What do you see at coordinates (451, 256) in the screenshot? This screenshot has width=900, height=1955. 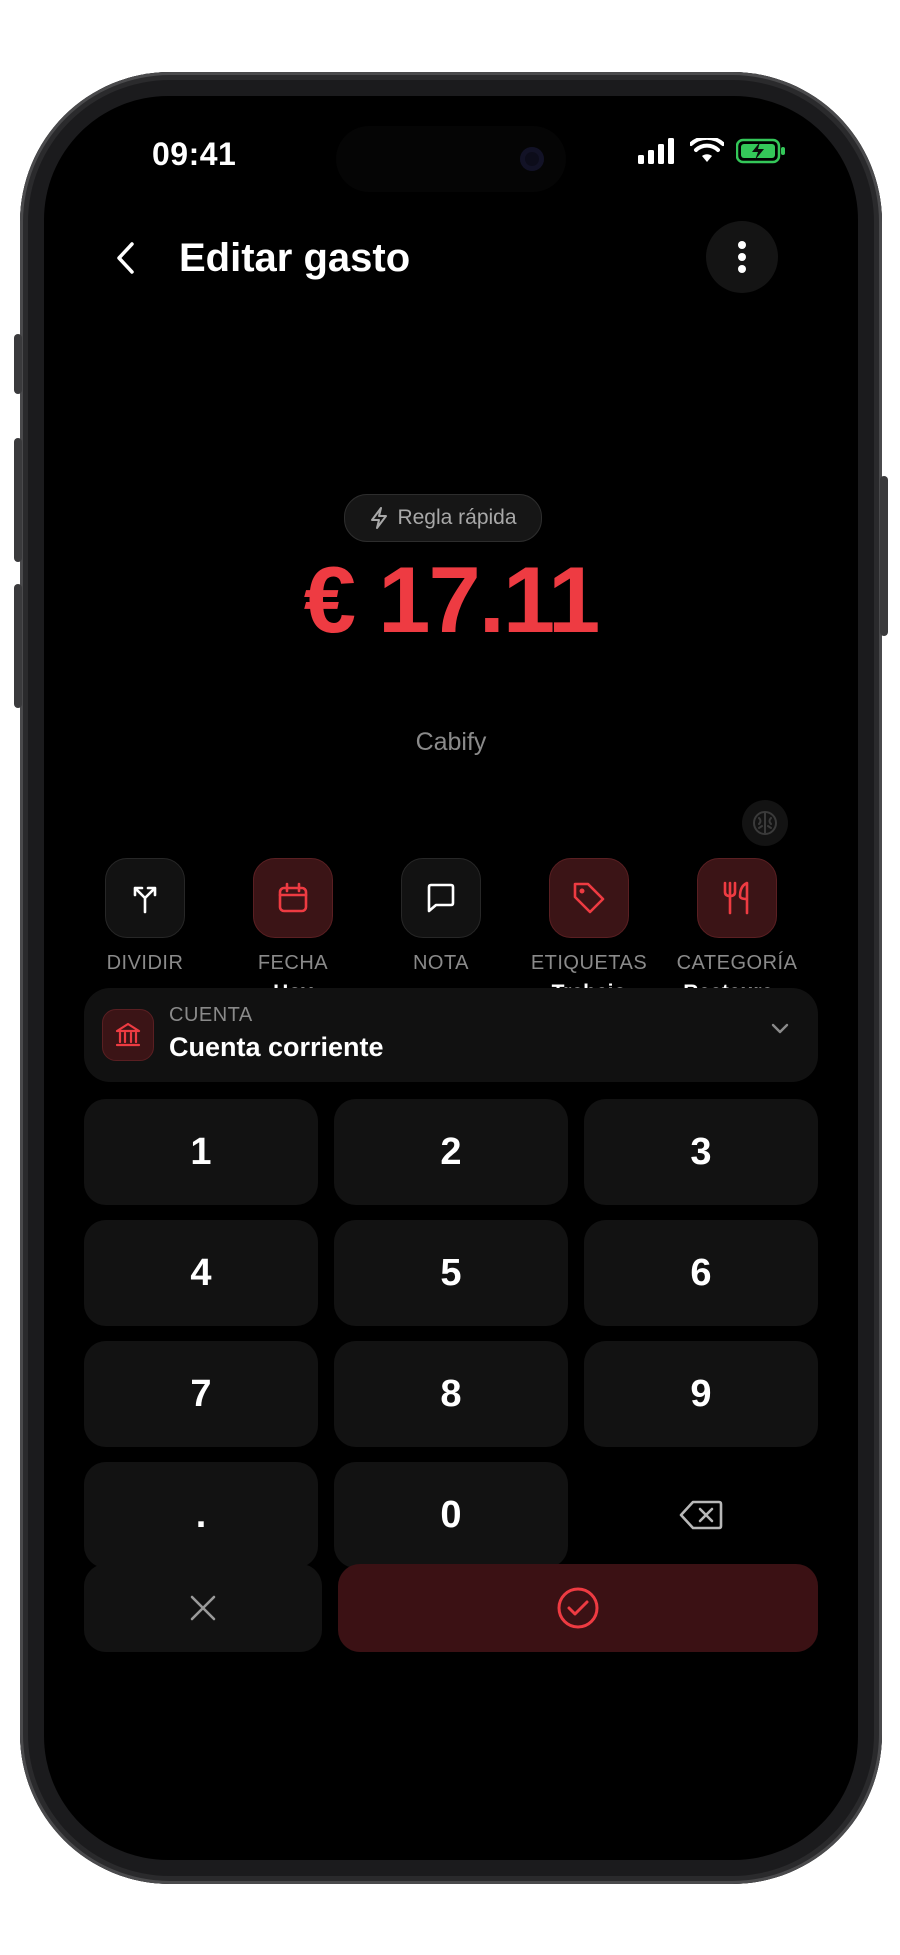 I see `header: Editar gasto` at bounding box center [451, 256].